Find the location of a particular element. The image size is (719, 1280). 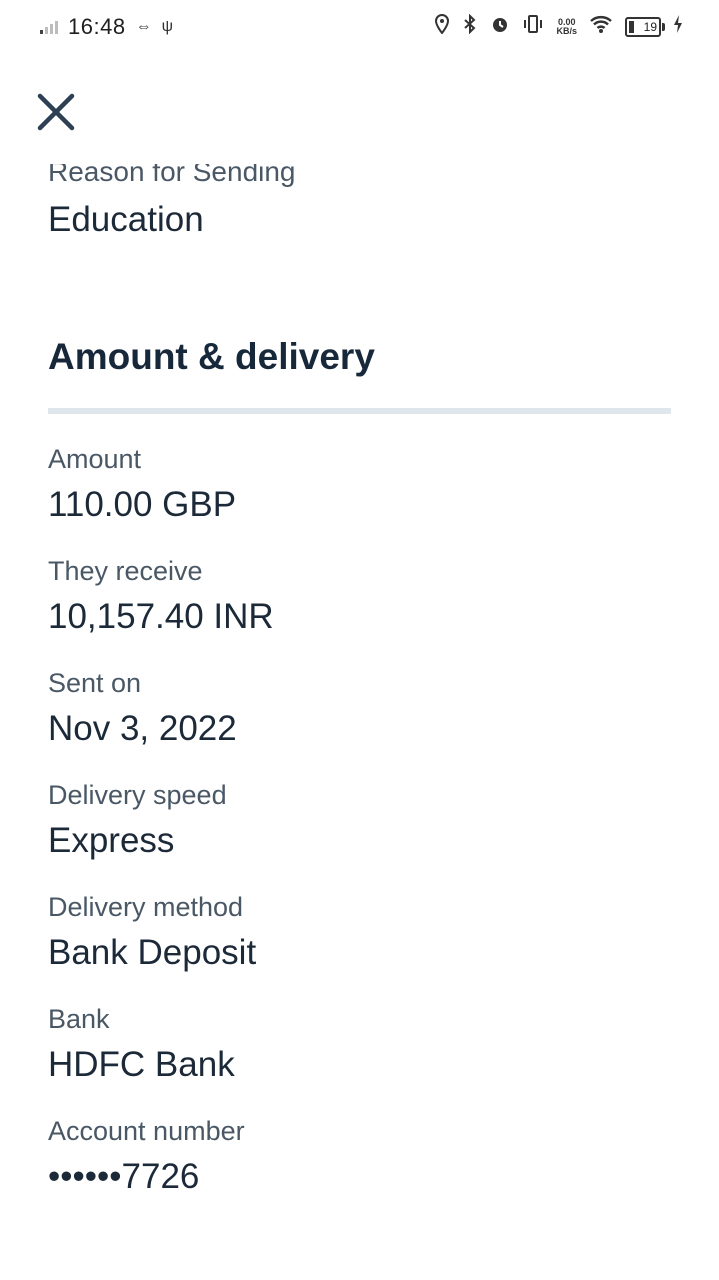

field-label: Sent on is located at coordinates (95, 683).